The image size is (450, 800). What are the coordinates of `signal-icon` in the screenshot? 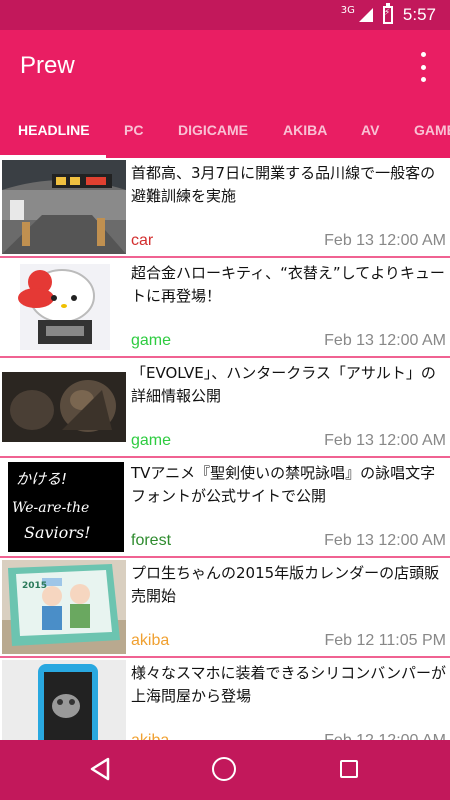 It's located at (365, 15).